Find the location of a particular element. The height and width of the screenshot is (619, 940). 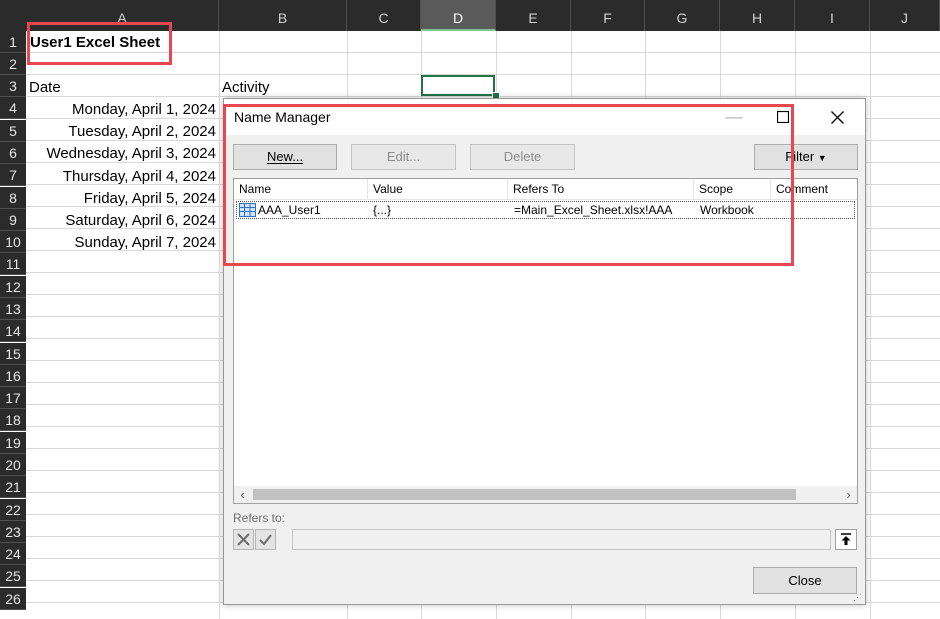

scrollbar-thumb is located at coordinates (524, 494).